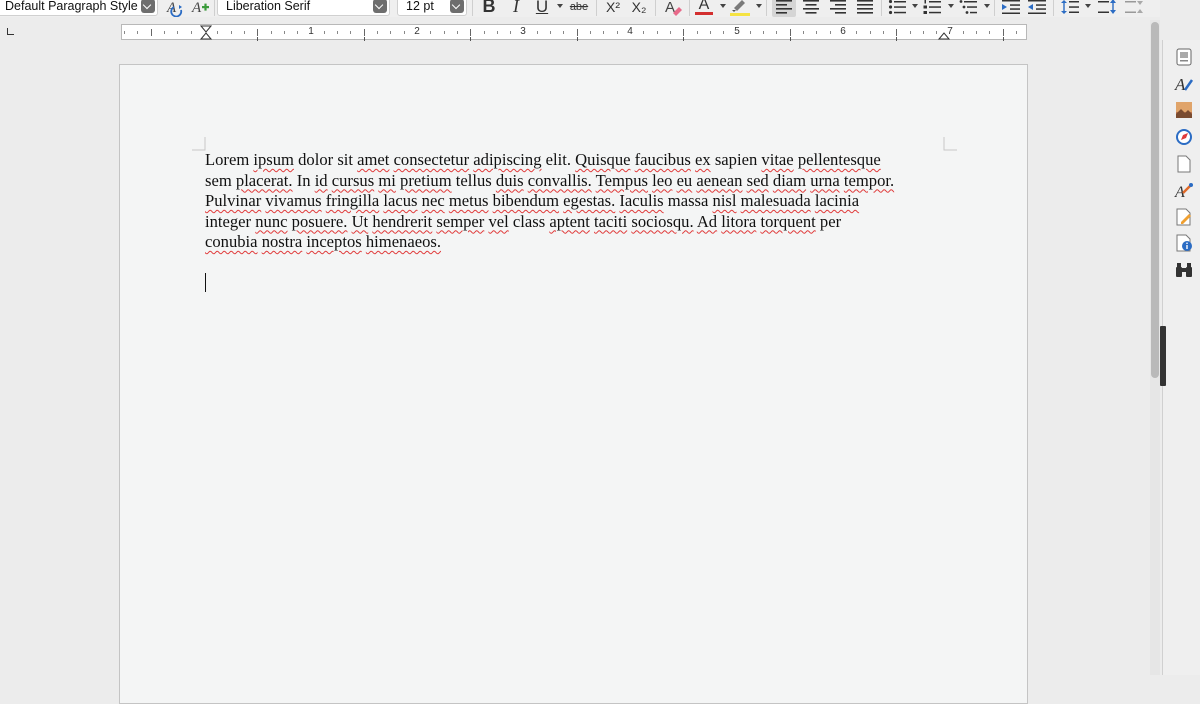  What do you see at coordinates (559, 180) in the screenshot?
I see `word: convallis.` at bounding box center [559, 180].